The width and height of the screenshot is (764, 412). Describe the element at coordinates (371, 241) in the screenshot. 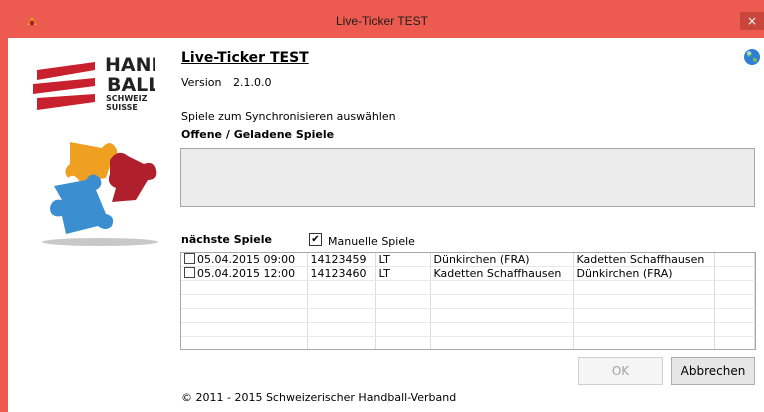

I see `manual-games-label: Manuelle Spiele` at that location.